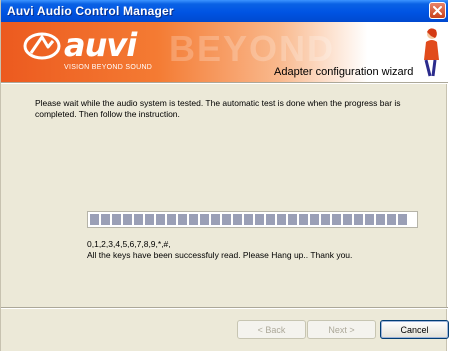  What do you see at coordinates (341, 329) in the screenshot?
I see `next-button: Next >` at bounding box center [341, 329].